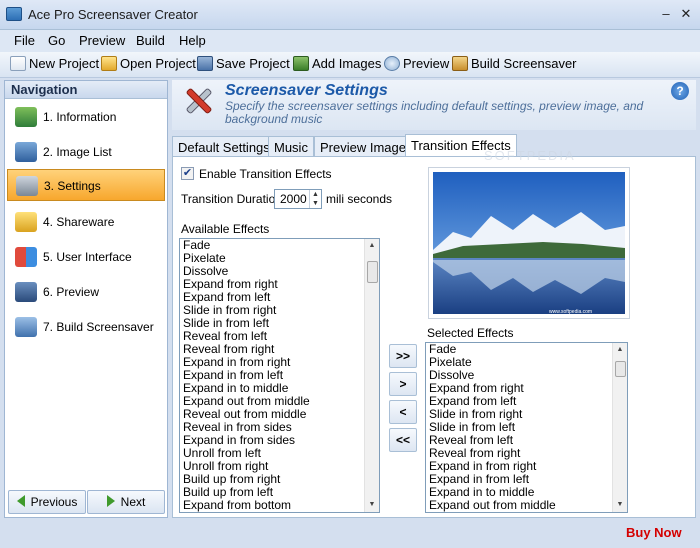 Image resolution: width=700 pixels, height=548 pixels. I want to click on spinner-down-icon: ▼, so click(315, 203).